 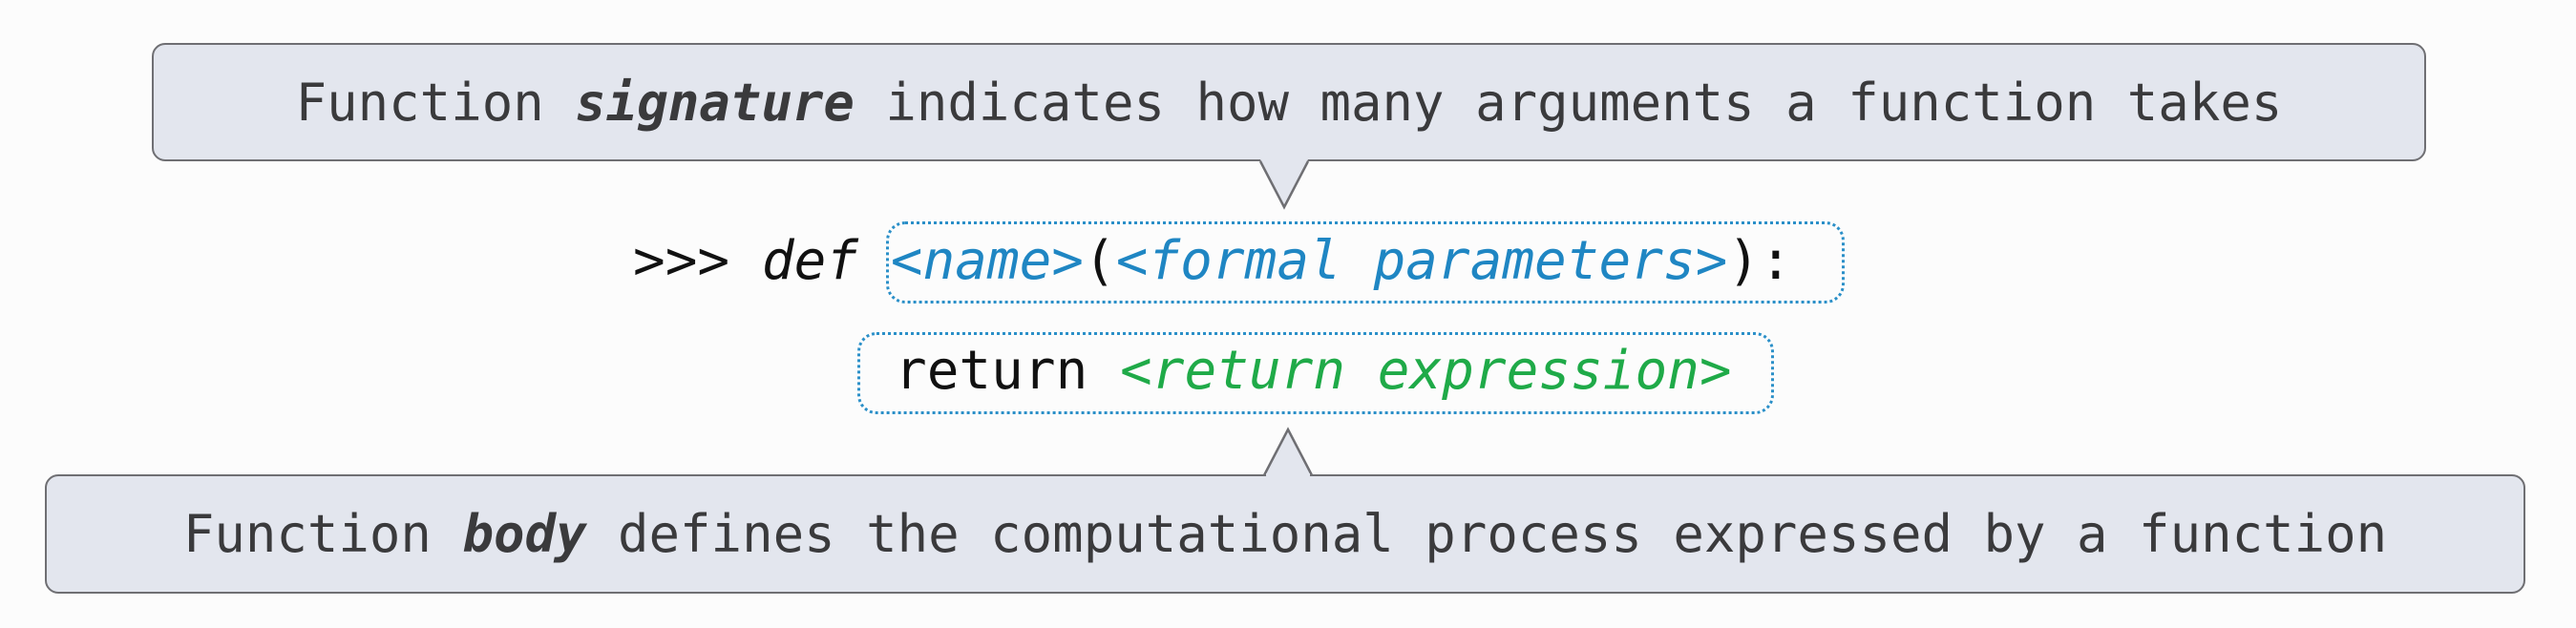 What do you see at coordinates (1284, 185) in the screenshot?
I see `signature-callout-pointer` at bounding box center [1284, 185].